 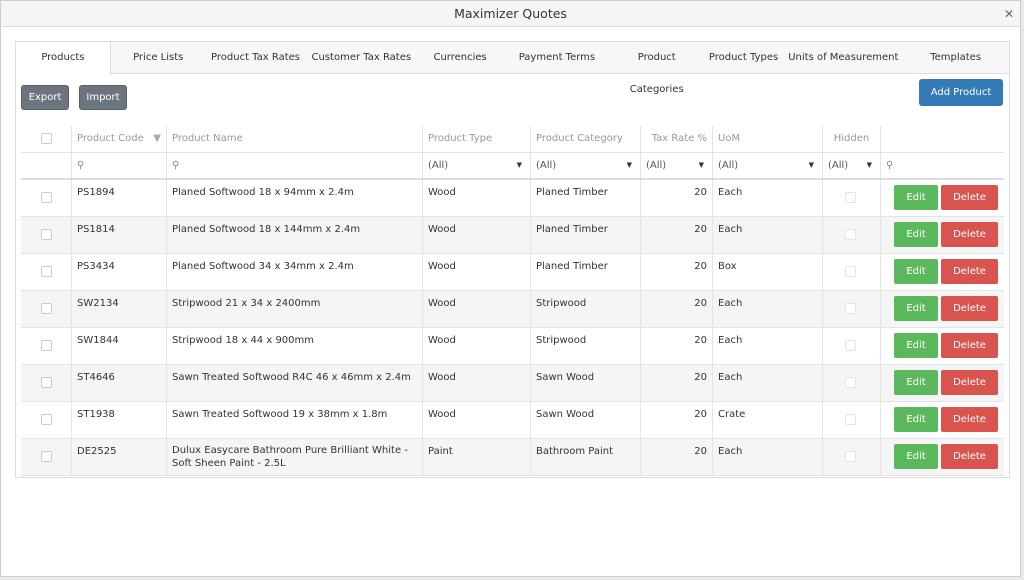 What do you see at coordinates (361, 58) in the screenshot?
I see `tab-customer-tax-rates: Customer Tax Rates` at bounding box center [361, 58].